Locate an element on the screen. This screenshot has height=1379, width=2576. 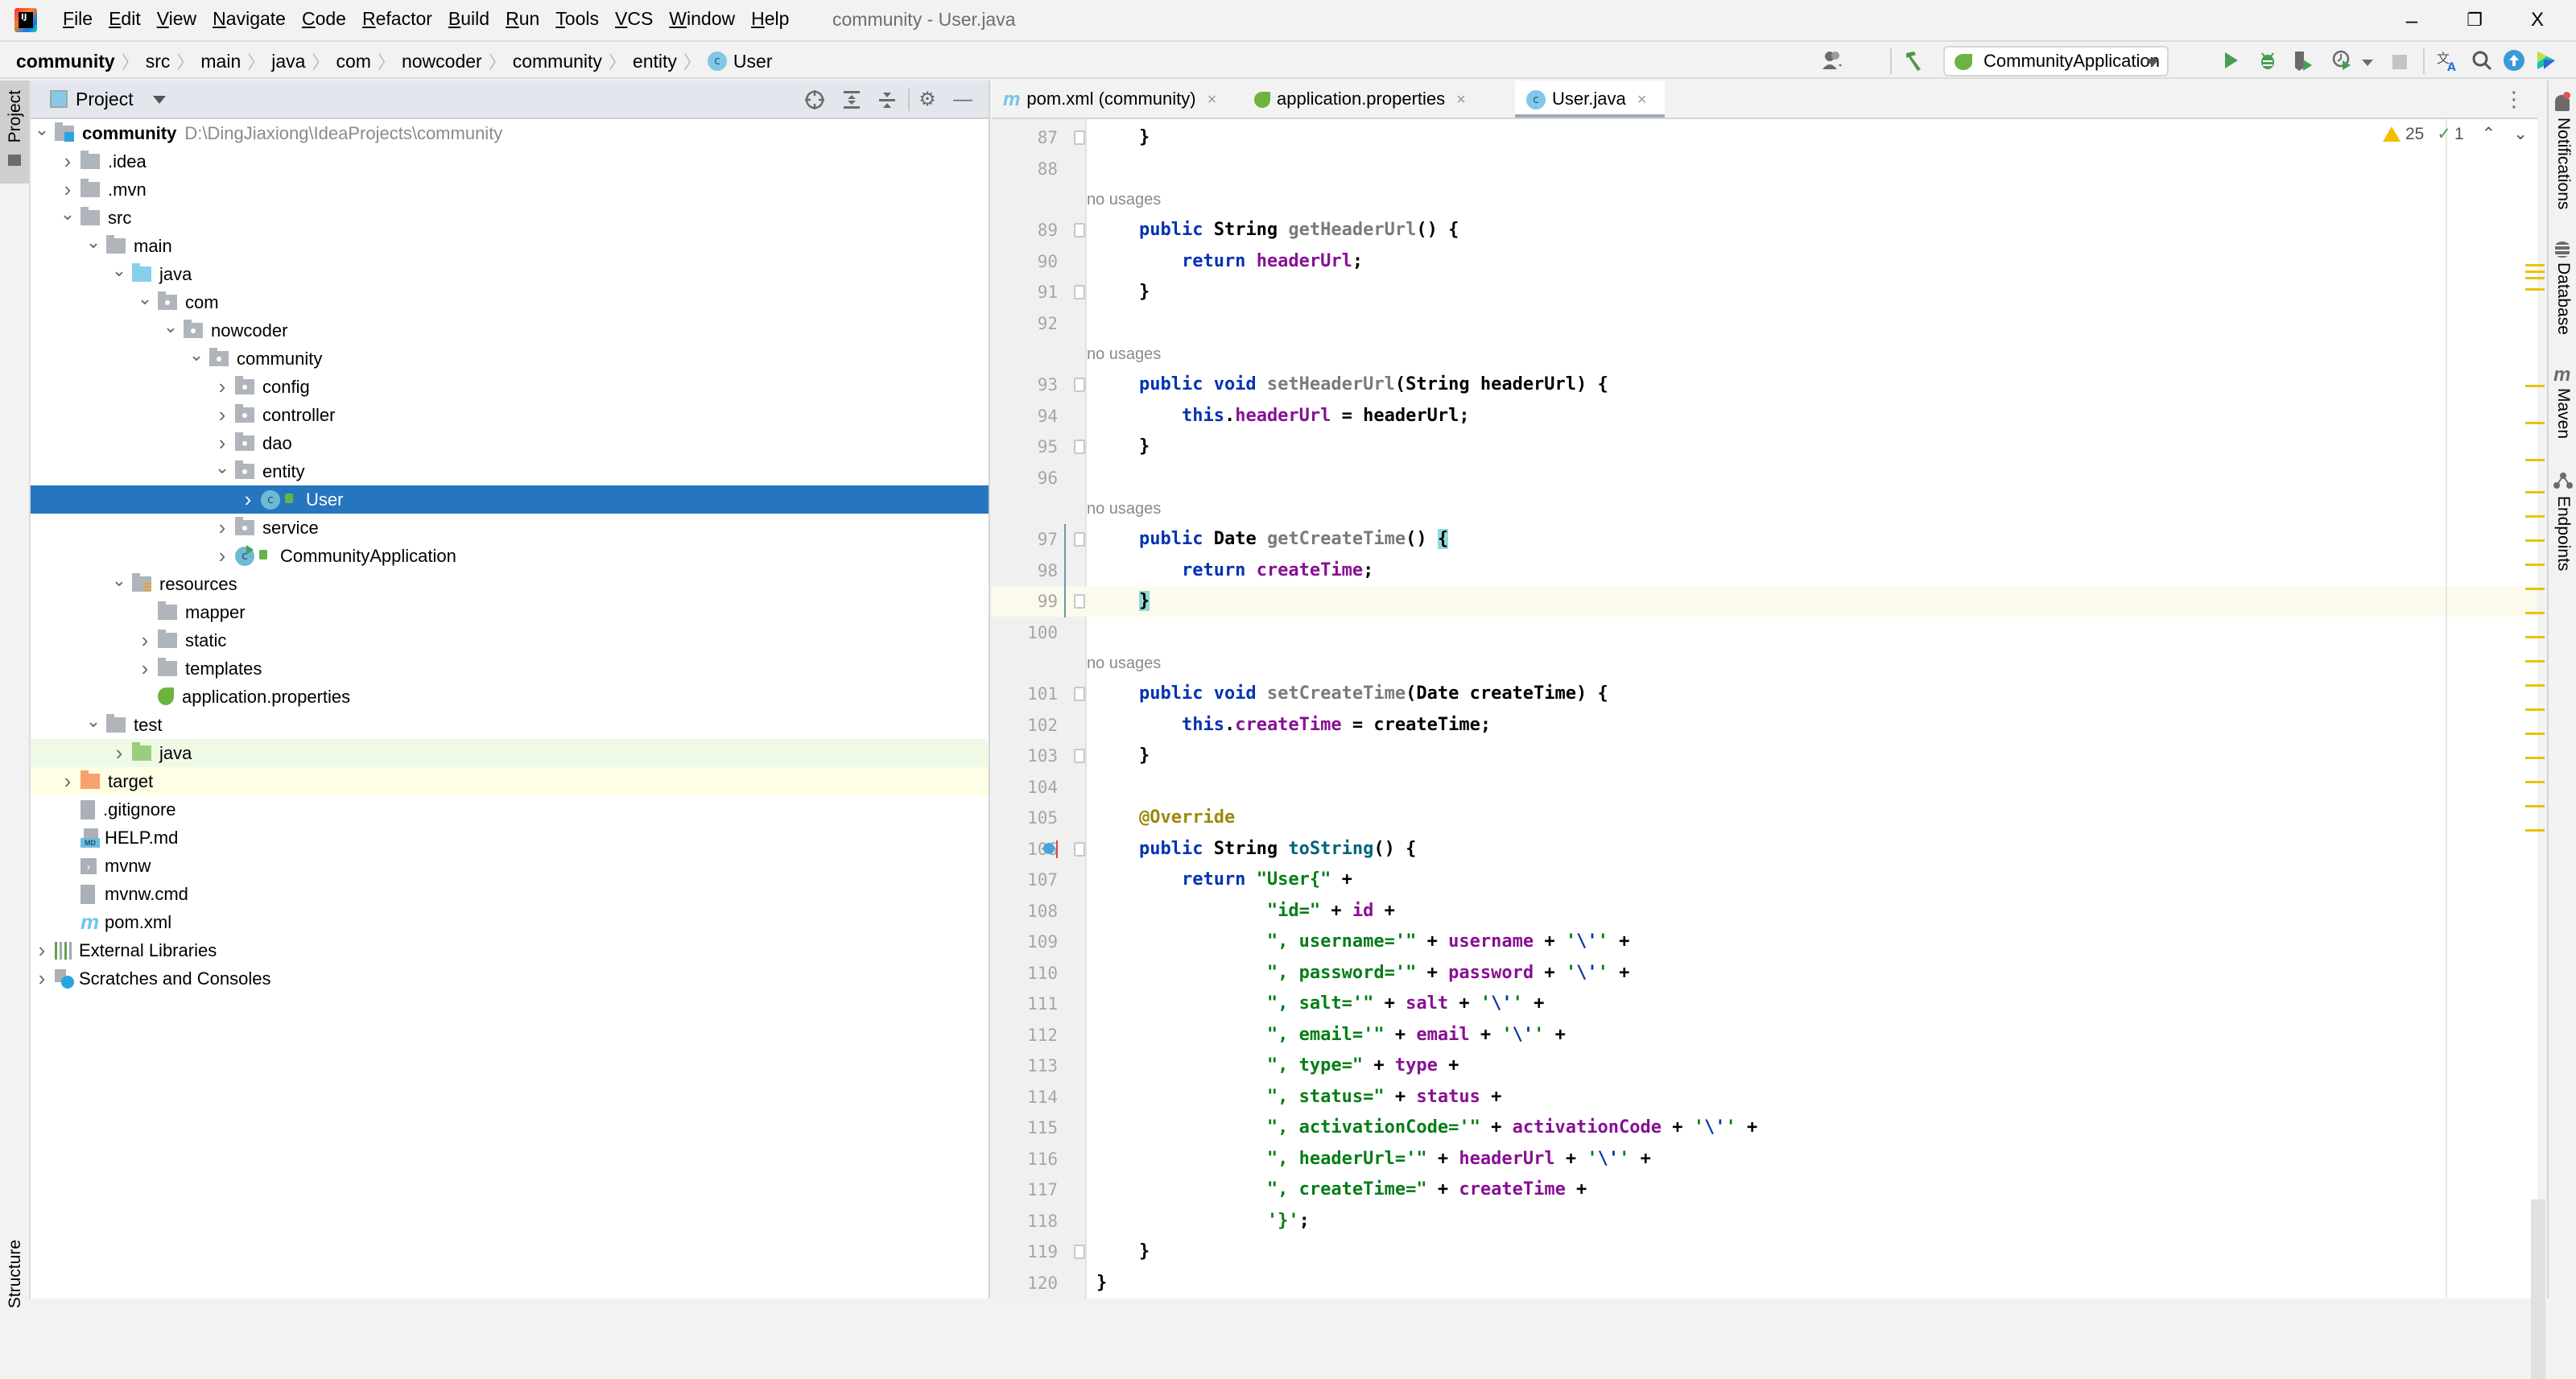
menu-view: View is located at coordinates (176, 19).